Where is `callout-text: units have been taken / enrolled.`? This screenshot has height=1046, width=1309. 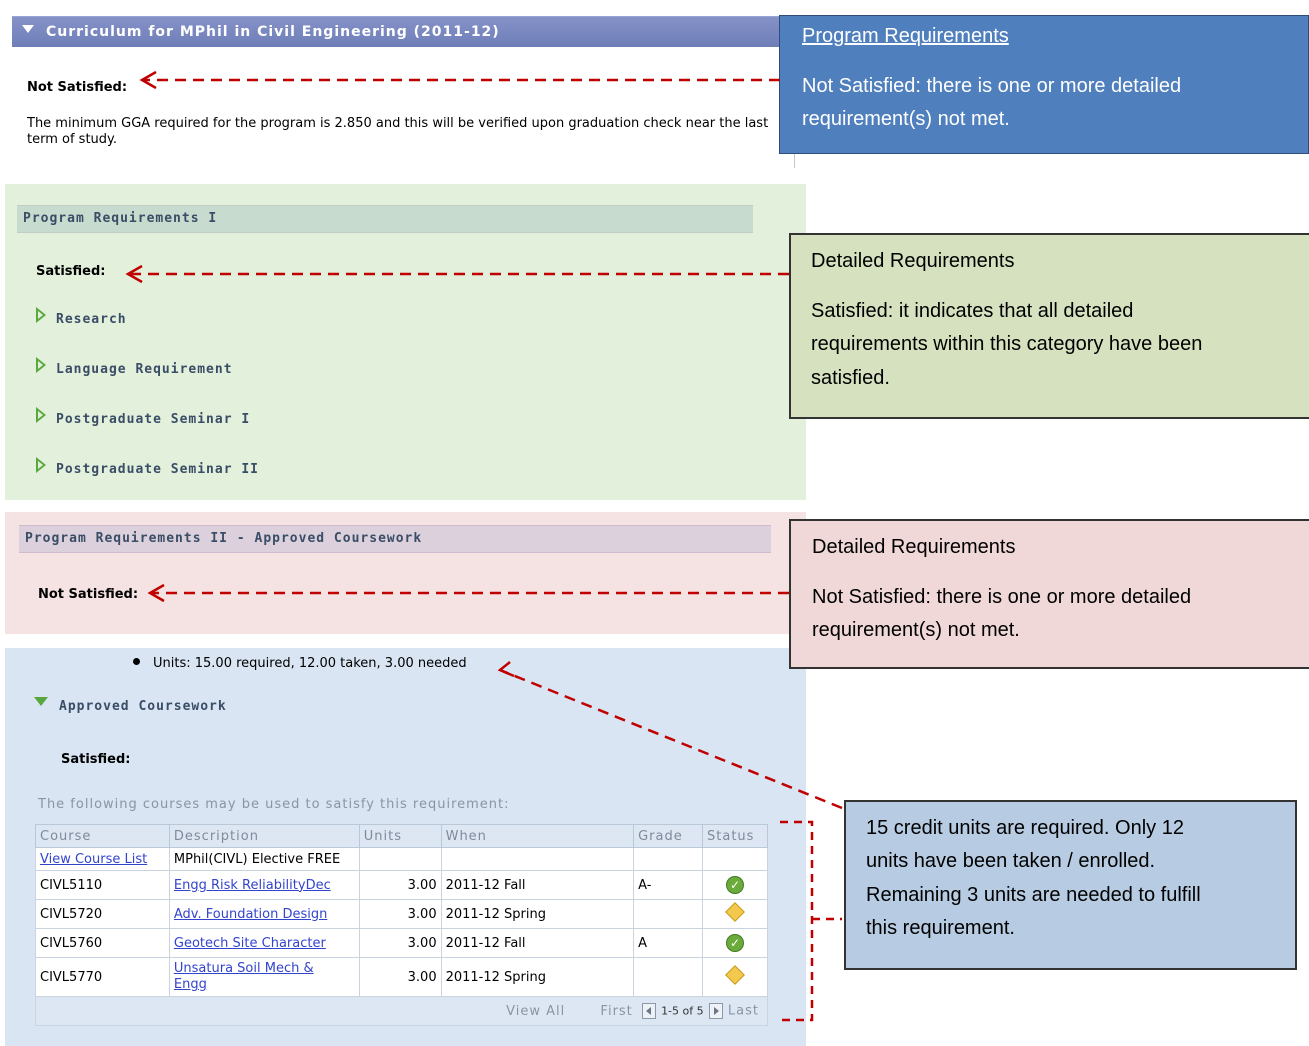 callout-text: units have been taken / enrolled. is located at coordinates (1011, 861).